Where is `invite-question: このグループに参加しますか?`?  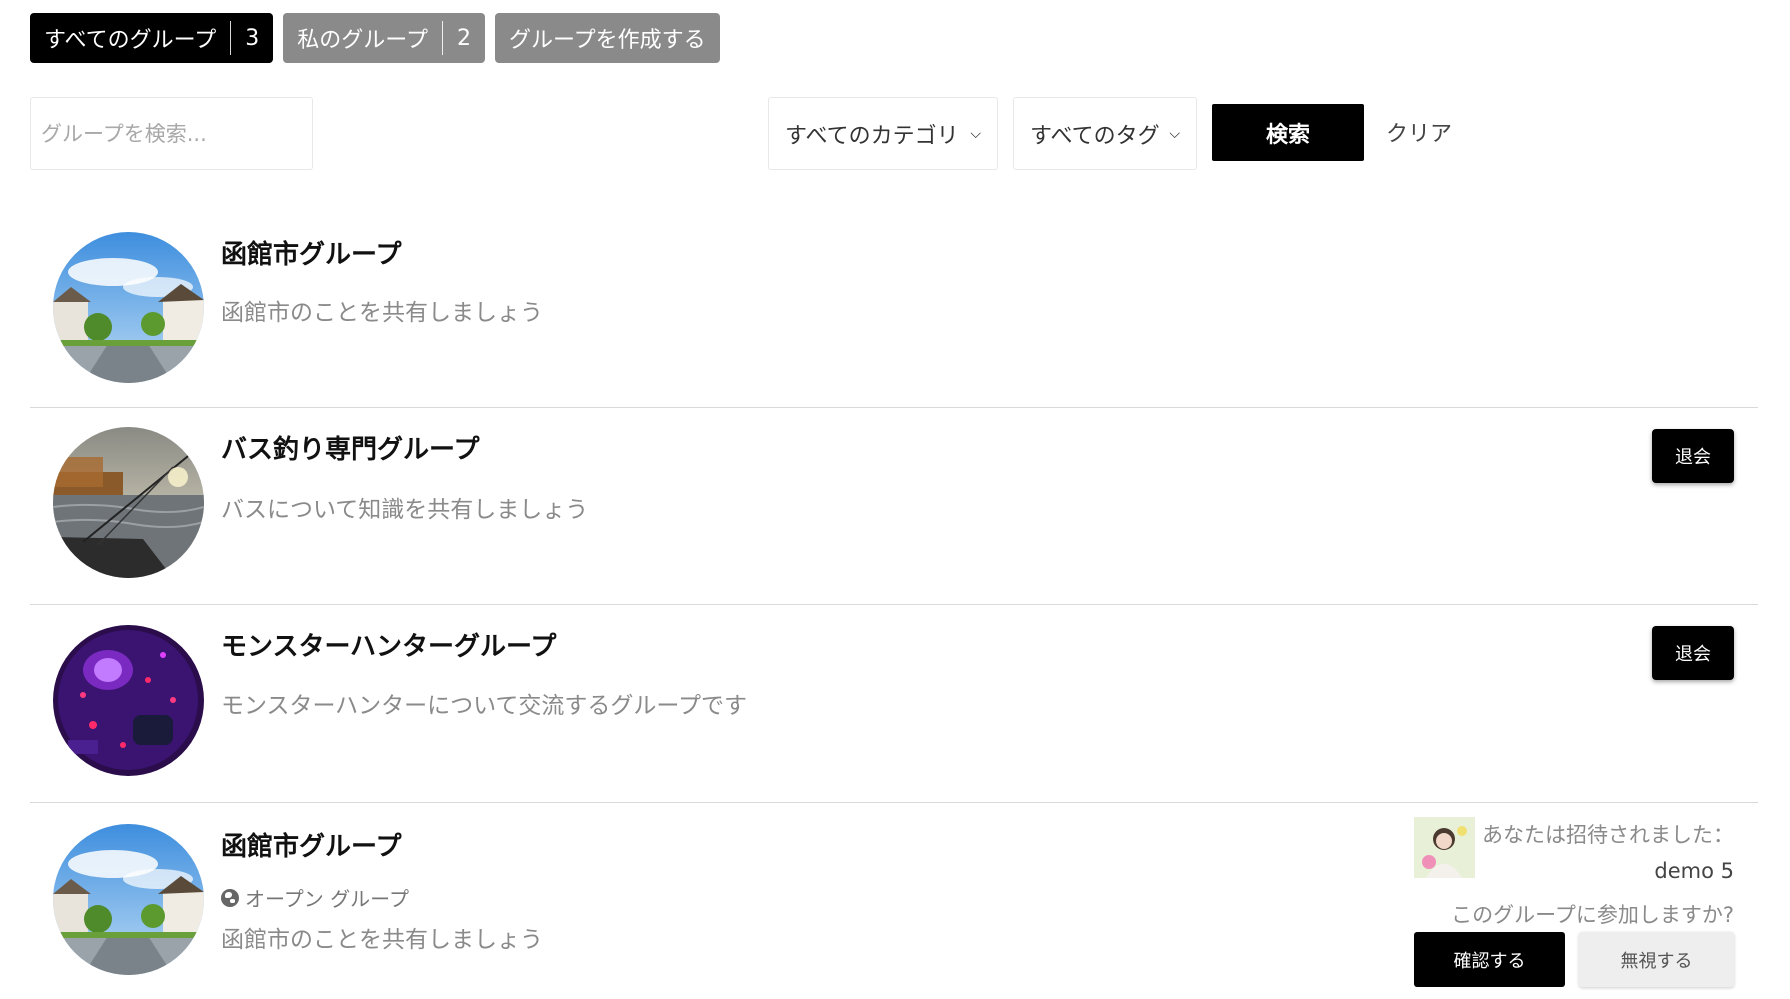 invite-question: このグループに参加しますか? is located at coordinates (1592, 915).